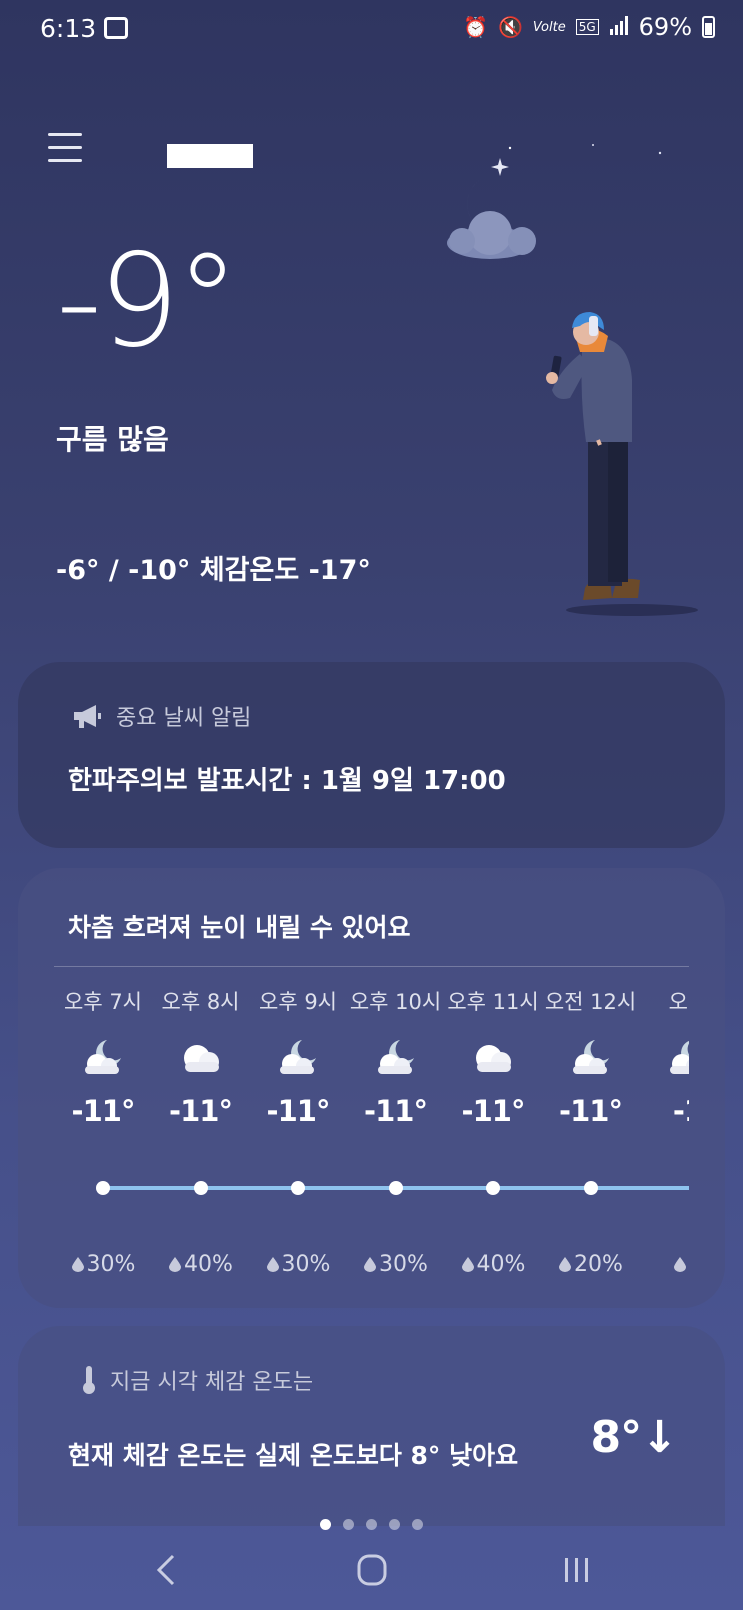 The image size is (743, 1610). Describe the element at coordinates (664, 1264) in the screenshot. I see `hour-precipitation: 2` at that location.